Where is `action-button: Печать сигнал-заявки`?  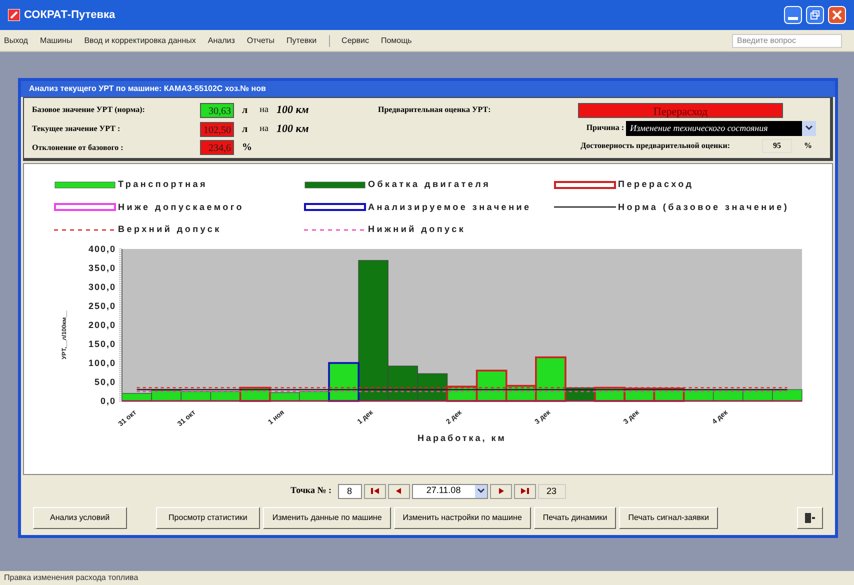
action-button: Печать сигнал-заявки is located at coordinates (668, 518).